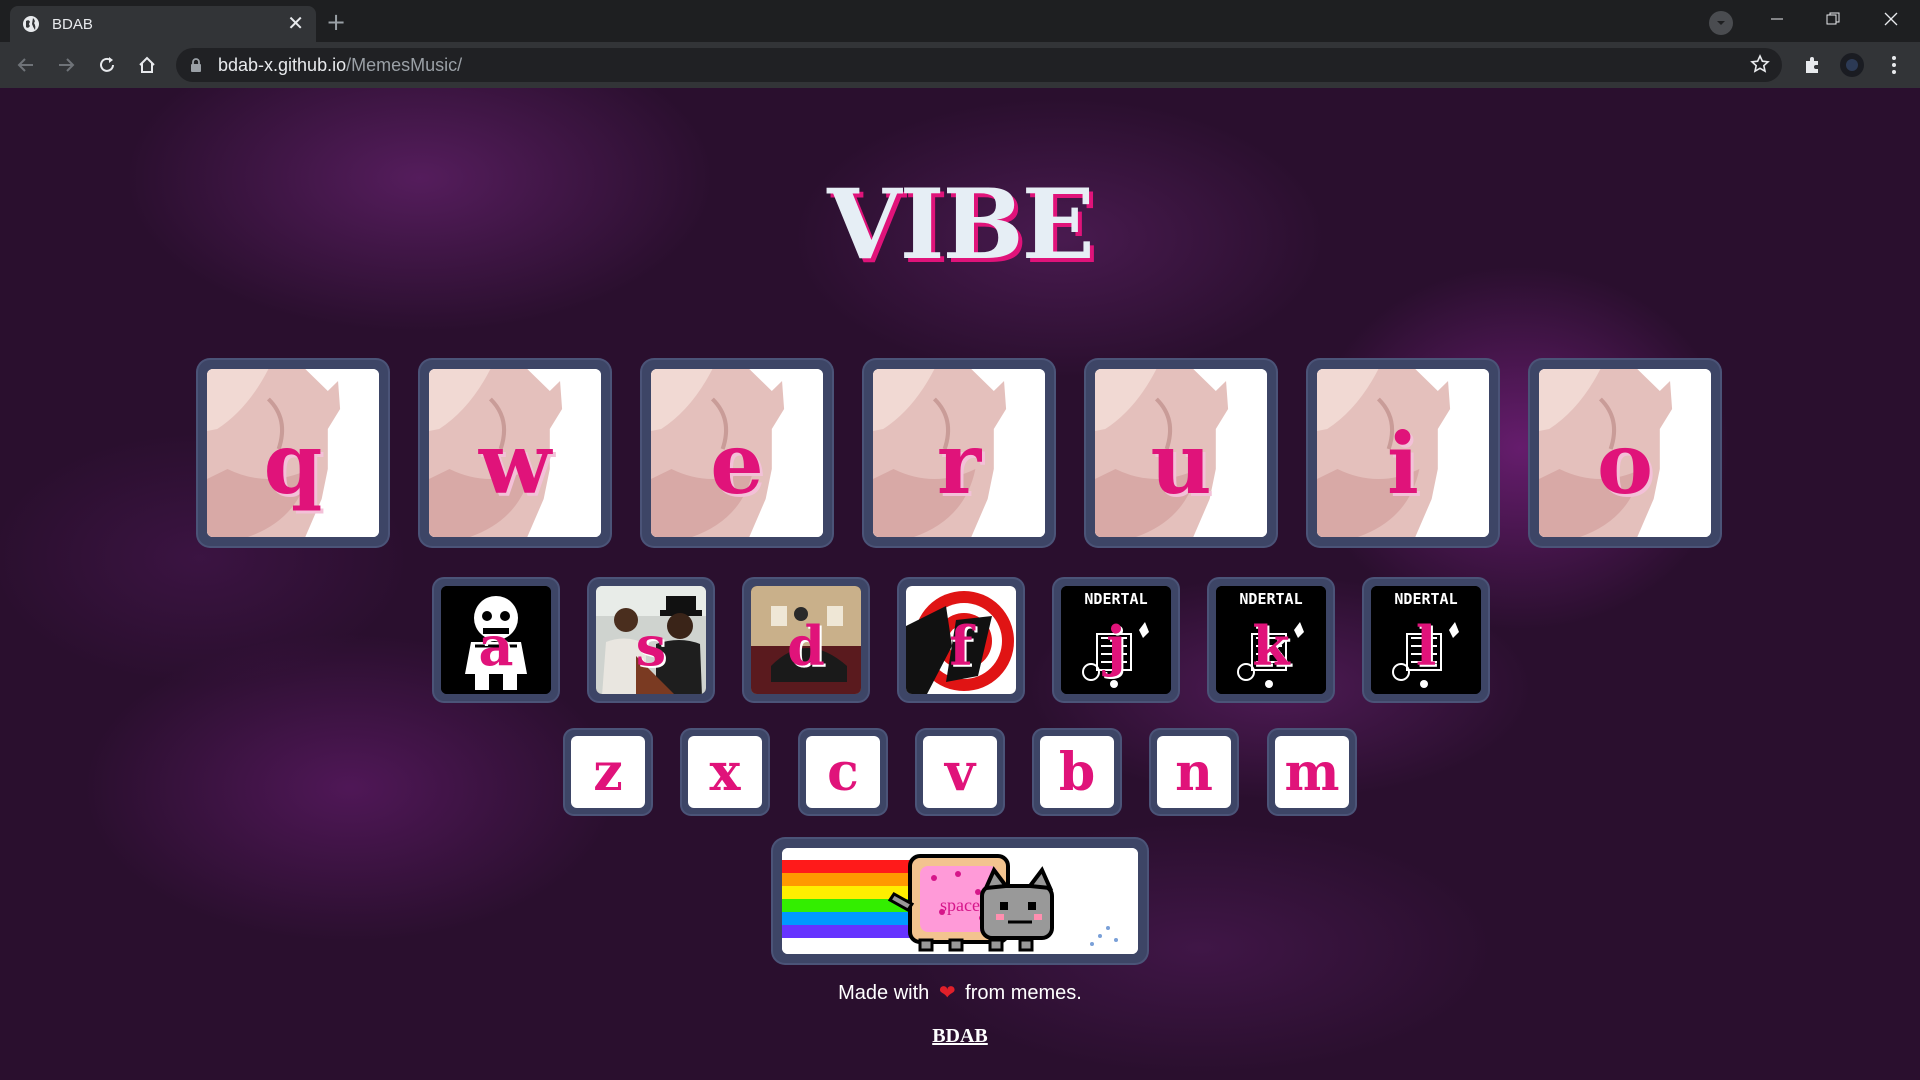 The width and height of the screenshot is (1920, 1080). What do you see at coordinates (163, 24) in the screenshot?
I see `browser-tab: BDAB ✕` at bounding box center [163, 24].